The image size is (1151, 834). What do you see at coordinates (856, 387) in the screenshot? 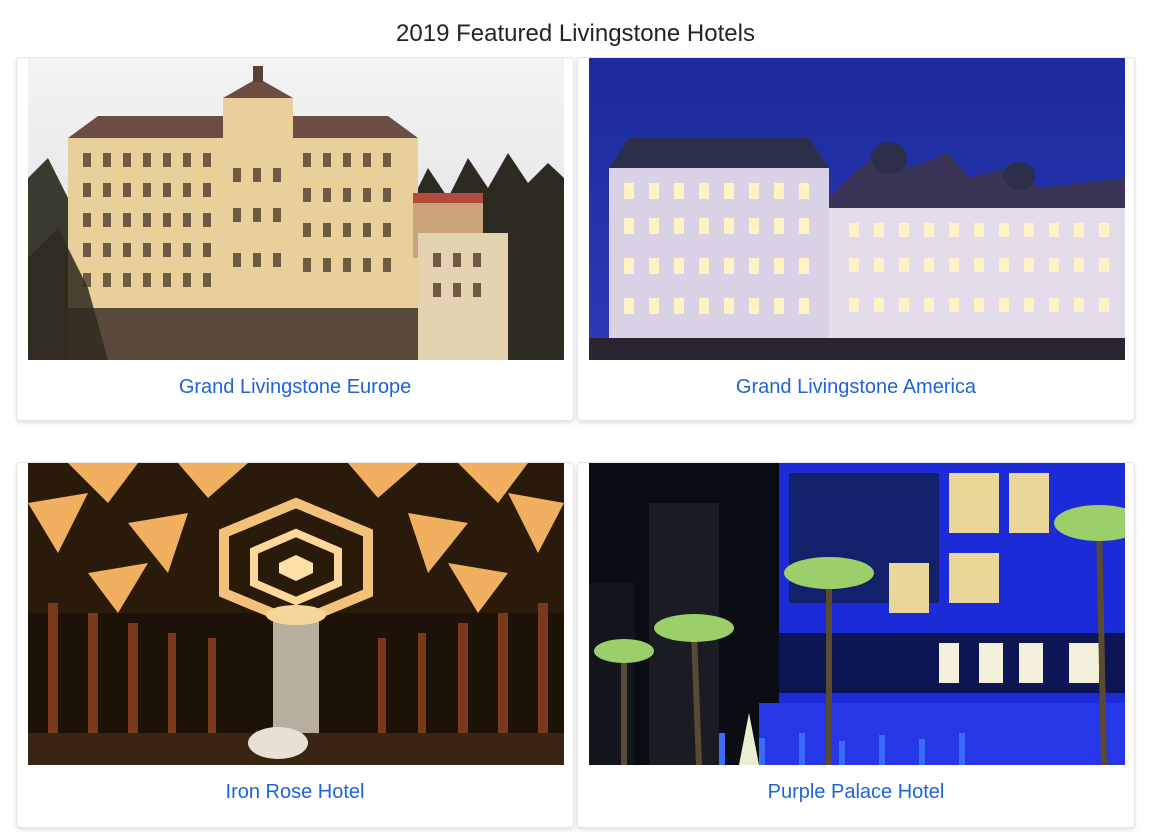
I see `hotel-link-grand-livingstone-america: Grand Livingstone America` at bounding box center [856, 387].